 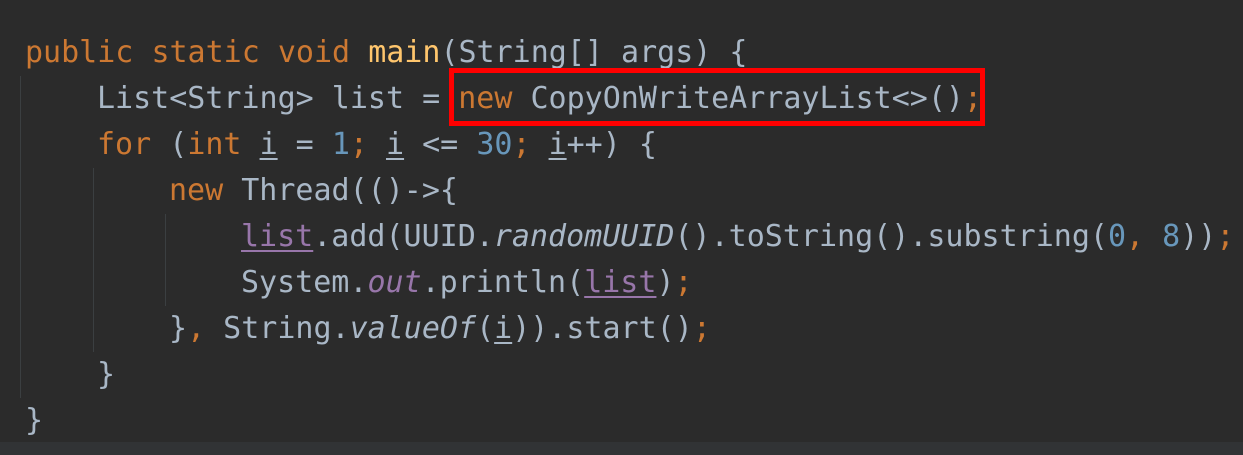 What do you see at coordinates (611, 144) in the screenshot?
I see `increment-close: ++) {` at bounding box center [611, 144].